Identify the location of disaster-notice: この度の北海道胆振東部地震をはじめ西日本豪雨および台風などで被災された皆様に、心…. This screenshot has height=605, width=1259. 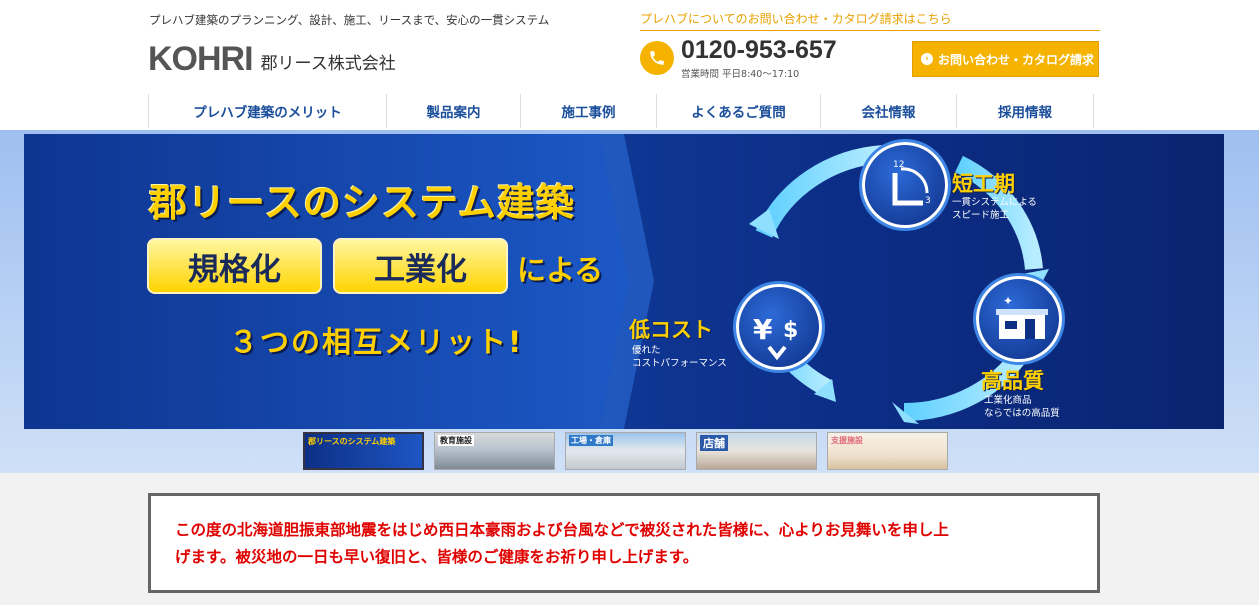
(624, 543).